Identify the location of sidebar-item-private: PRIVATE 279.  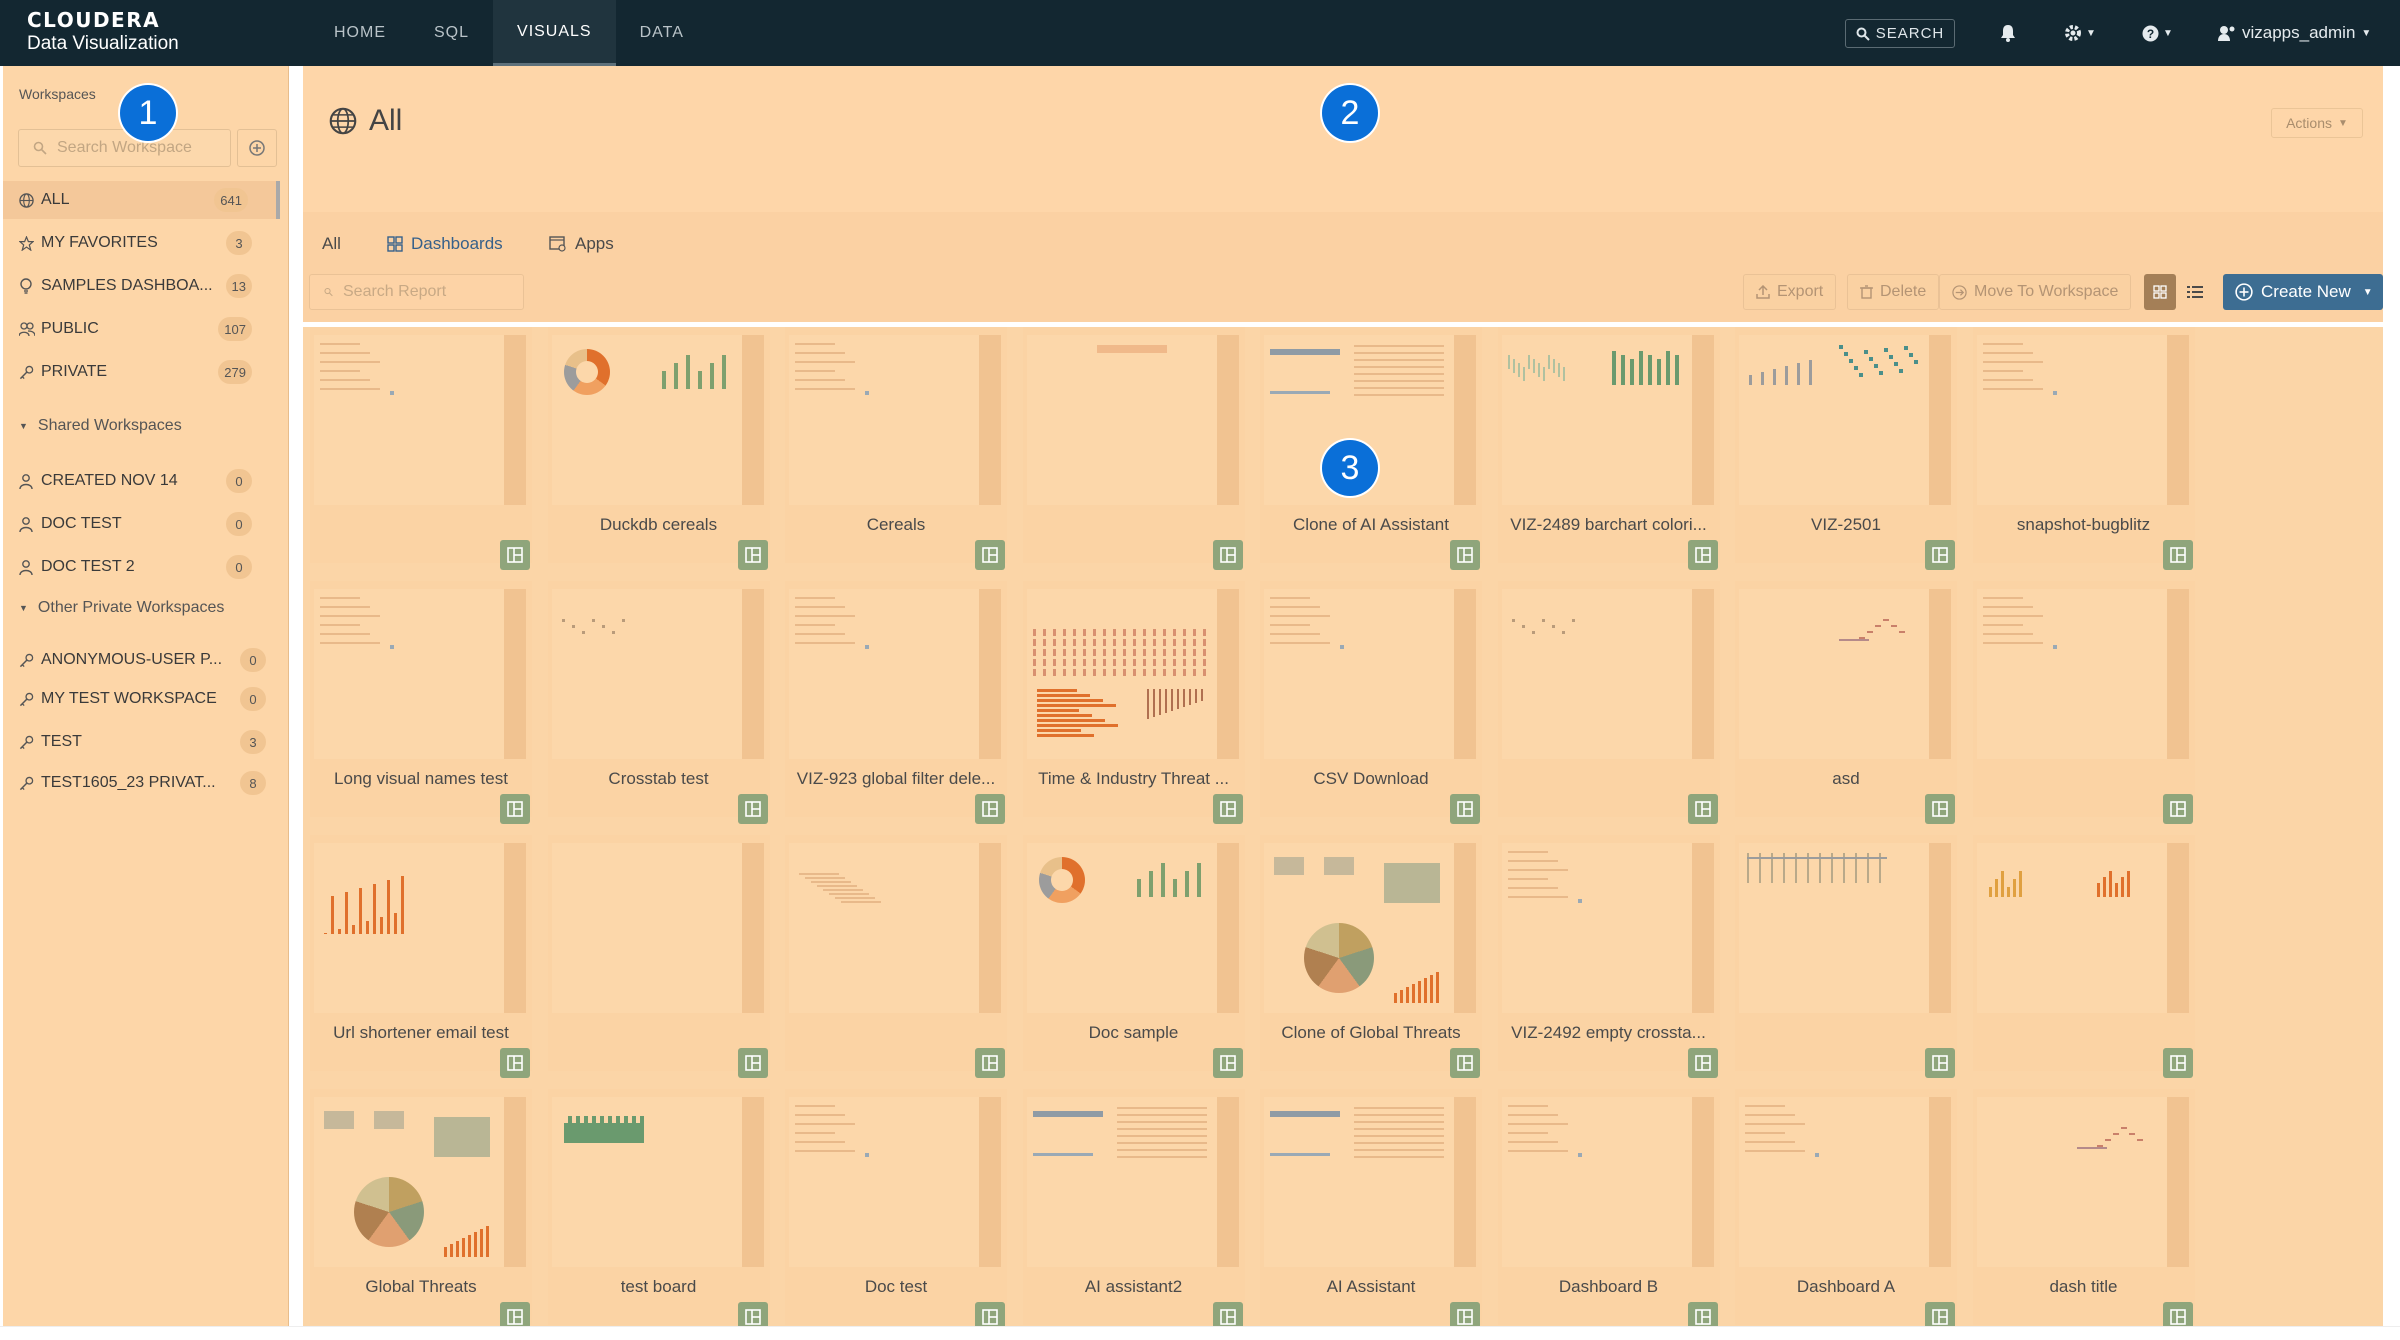
(141, 372).